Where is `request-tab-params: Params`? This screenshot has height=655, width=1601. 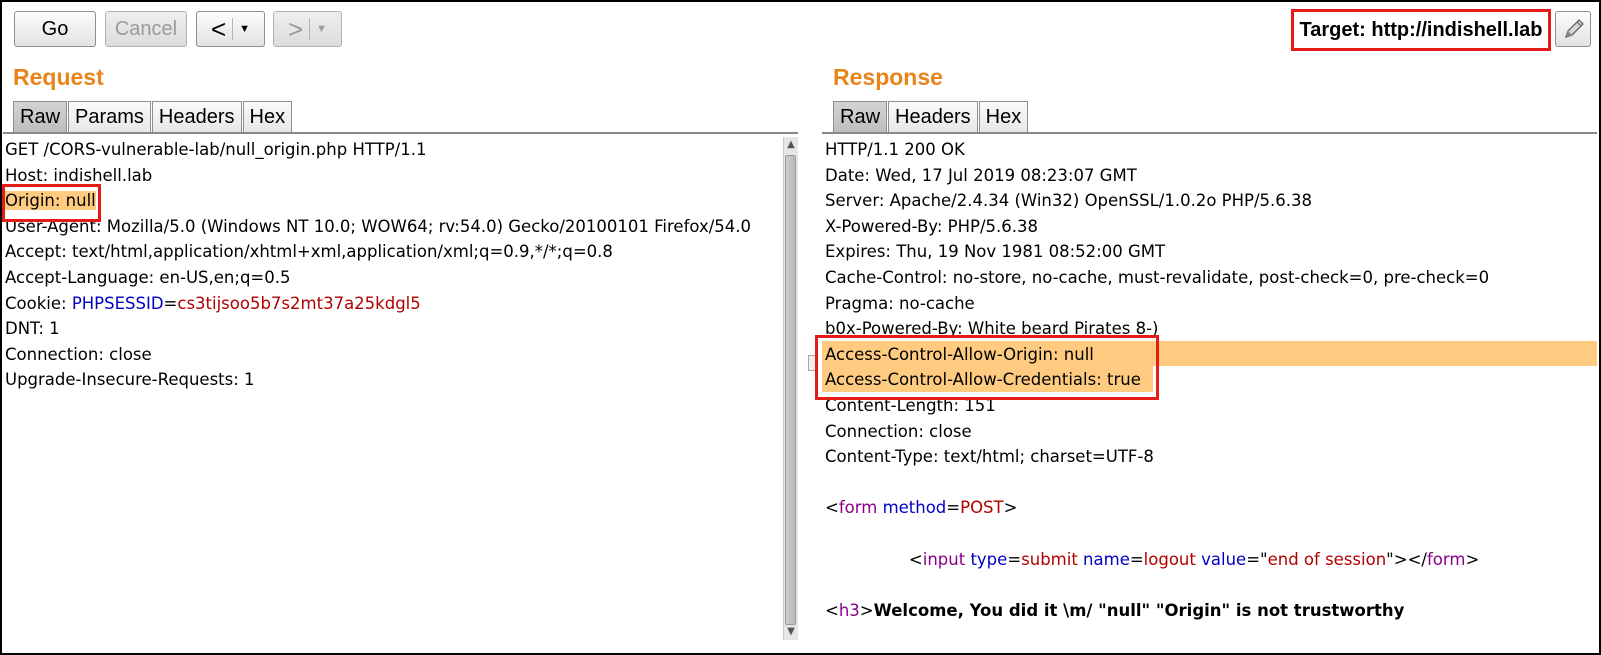 request-tab-params: Params is located at coordinates (109, 117).